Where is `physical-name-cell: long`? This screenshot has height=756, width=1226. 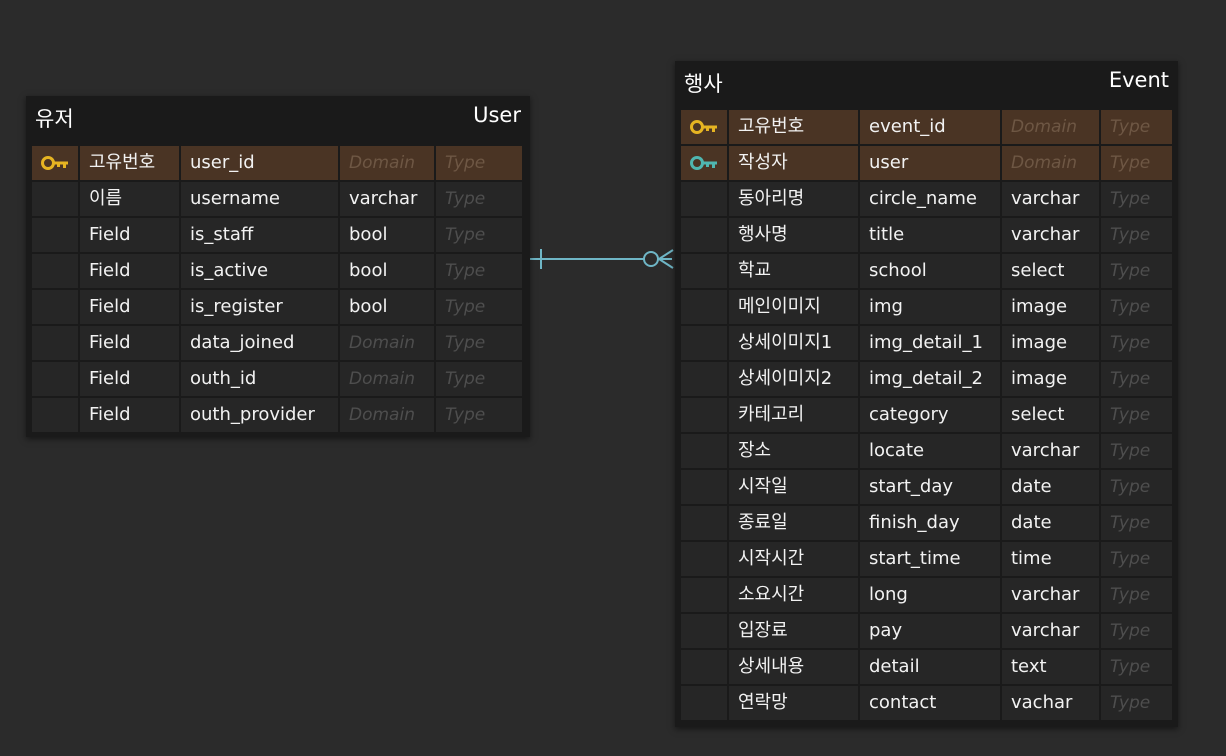
physical-name-cell: long is located at coordinates (930, 595).